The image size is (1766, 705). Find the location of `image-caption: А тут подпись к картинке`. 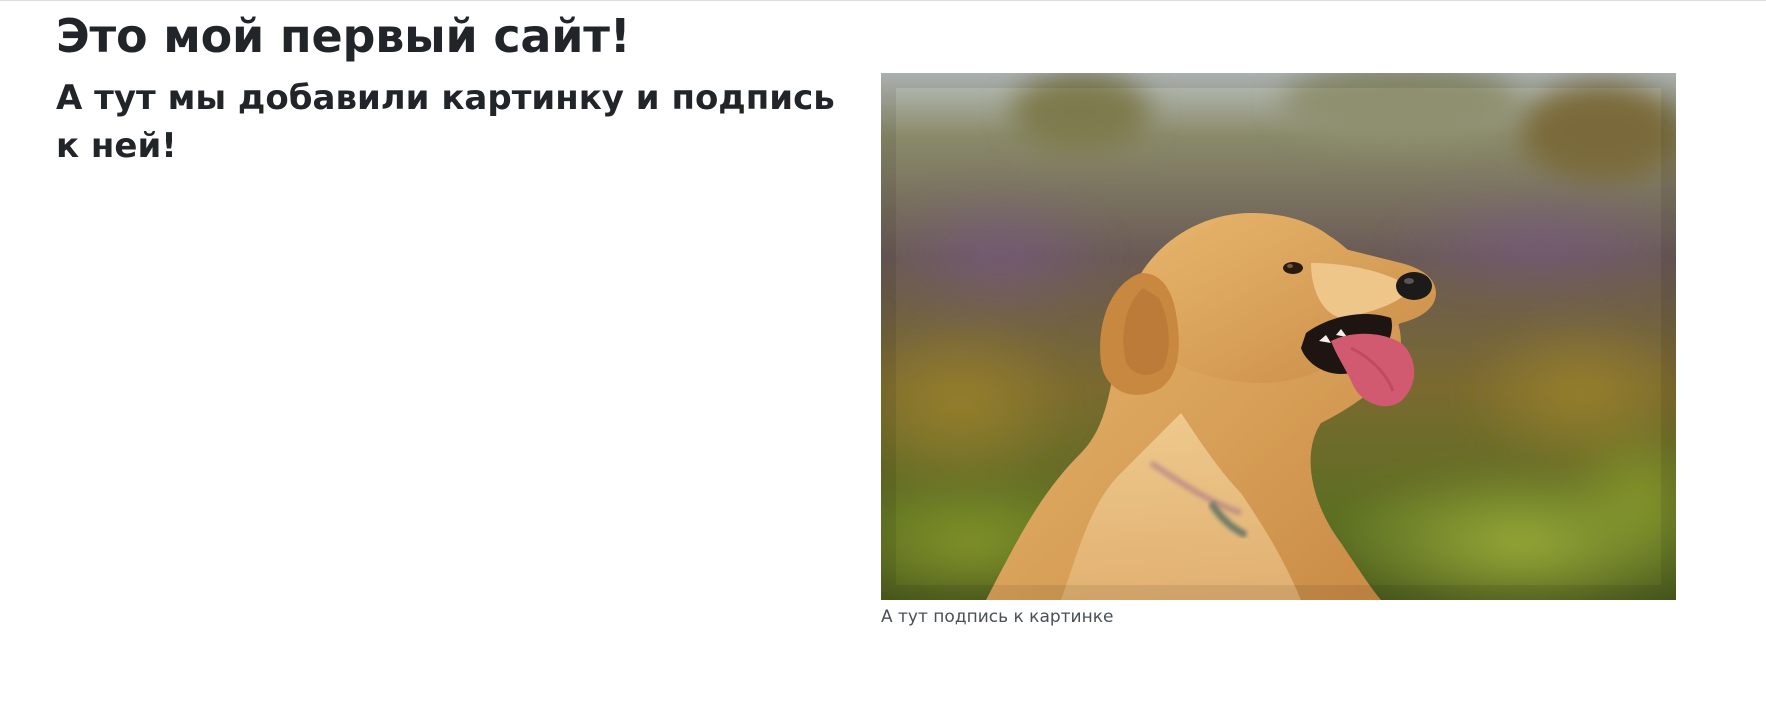

image-caption: А тут подпись к картинке is located at coordinates (997, 617).